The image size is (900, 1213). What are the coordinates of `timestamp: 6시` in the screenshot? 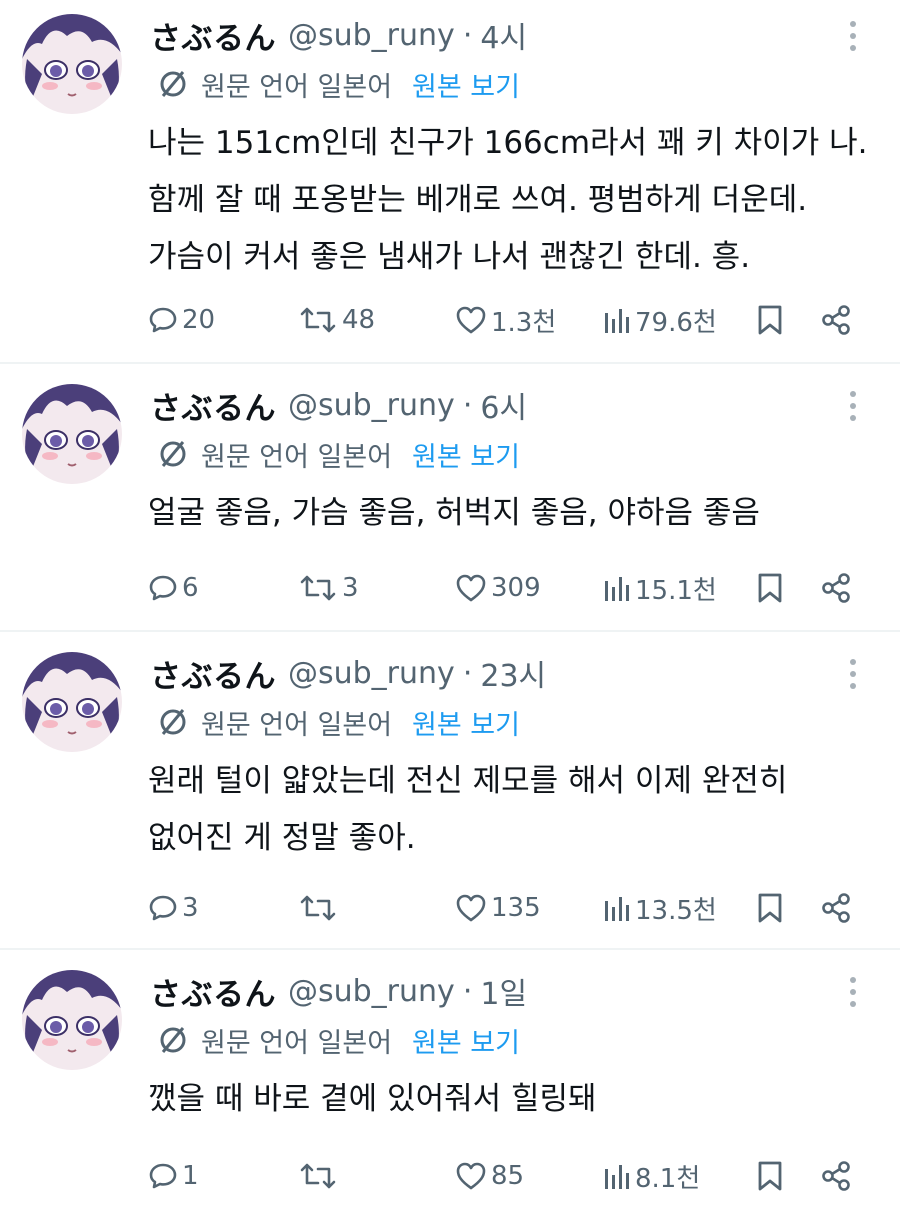 It's located at (503, 405).